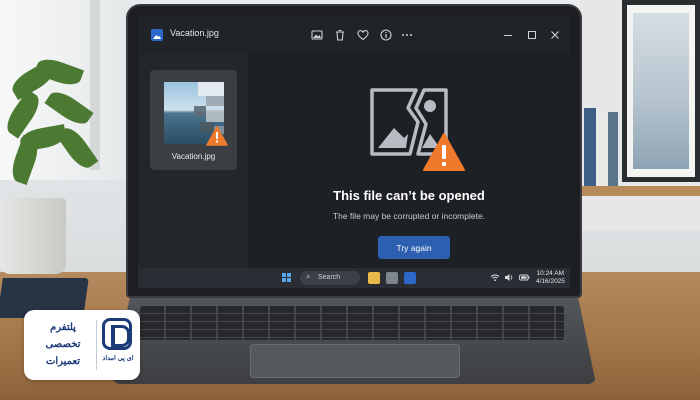 This screenshot has width=700, height=400. I want to click on start-button, so click(287, 278).